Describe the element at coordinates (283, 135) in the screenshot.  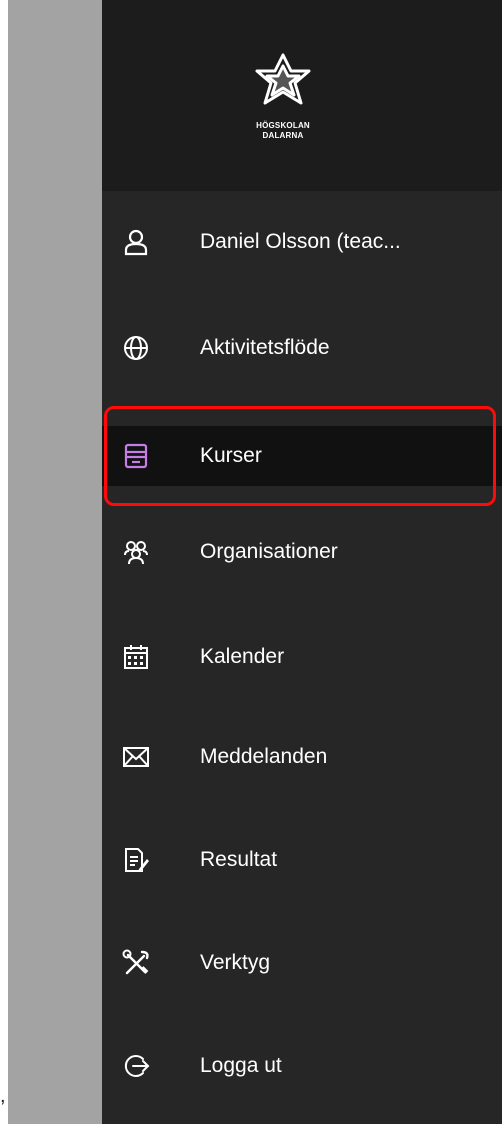
I see `institution-name-line-2: DALARNA` at that location.